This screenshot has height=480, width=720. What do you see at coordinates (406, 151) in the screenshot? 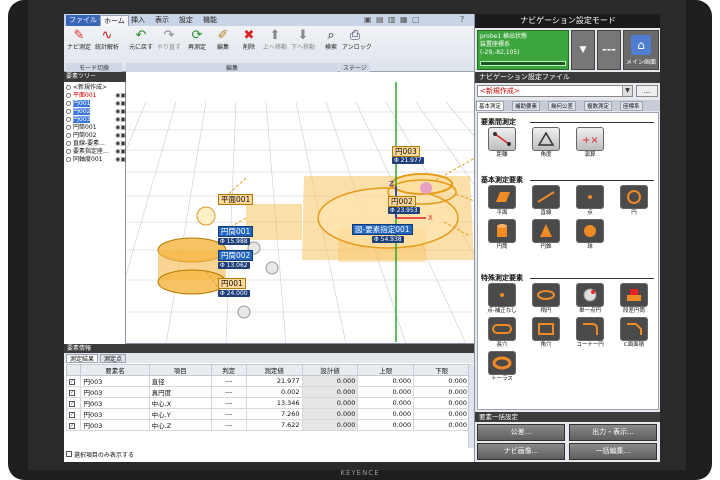
I see `label-circle-003: 円003` at bounding box center [406, 151].